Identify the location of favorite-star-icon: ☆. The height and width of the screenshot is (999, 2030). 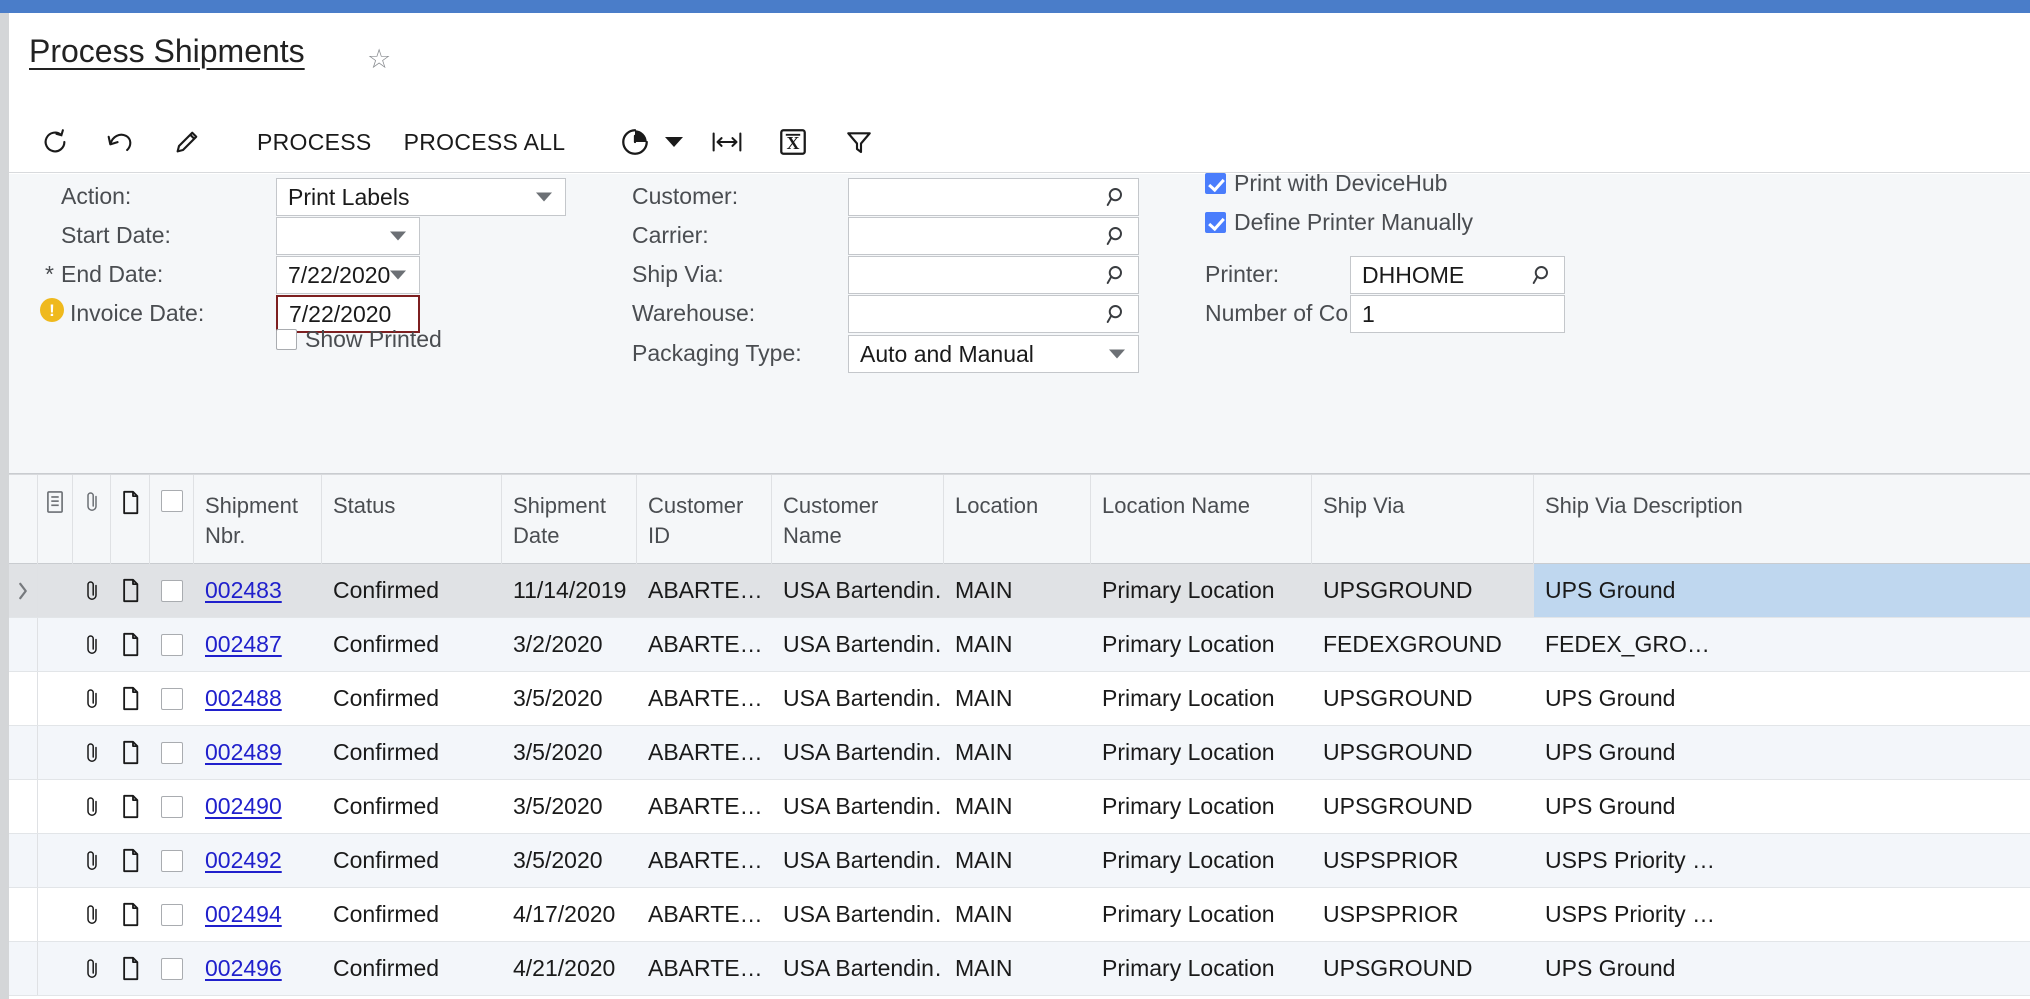
(379, 59).